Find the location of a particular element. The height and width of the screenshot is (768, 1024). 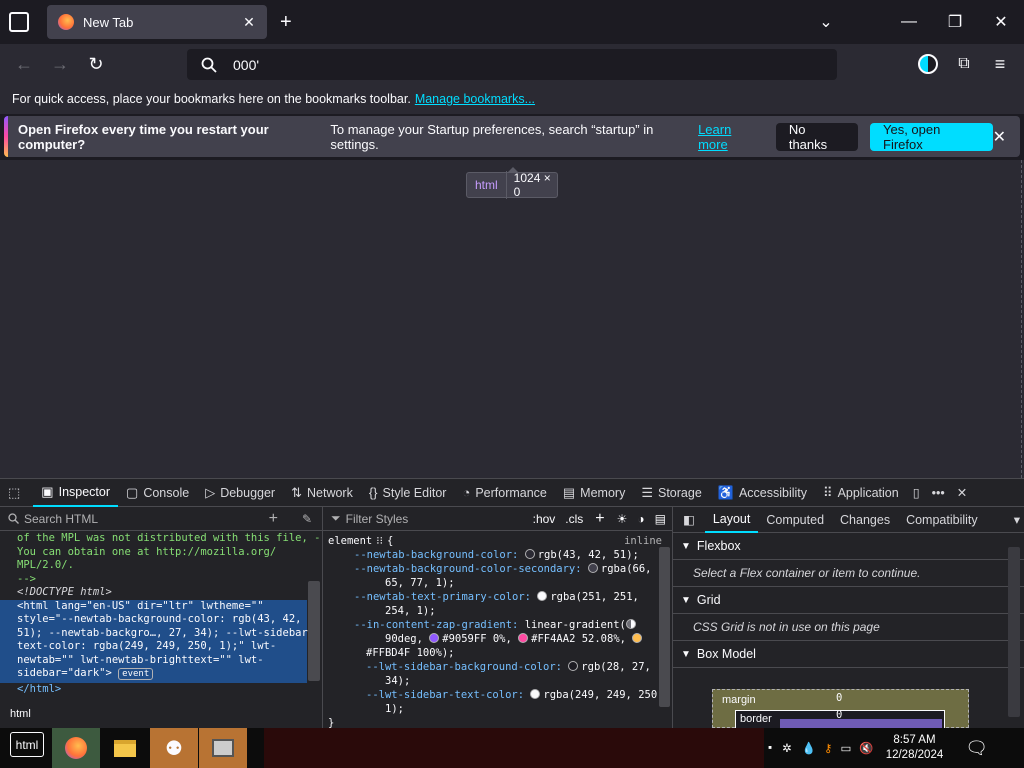

extensions-icon: ⧉ is located at coordinates (964, 64).